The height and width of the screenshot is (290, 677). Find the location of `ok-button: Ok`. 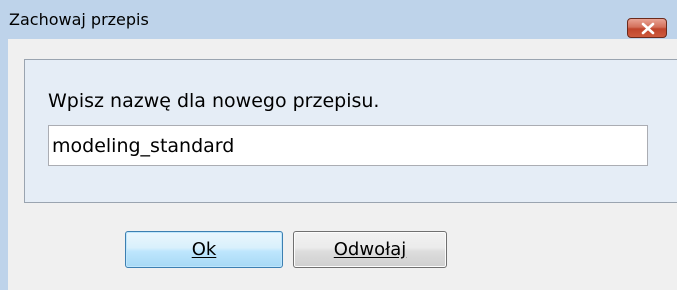

ok-button: Ok is located at coordinates (204, 249).